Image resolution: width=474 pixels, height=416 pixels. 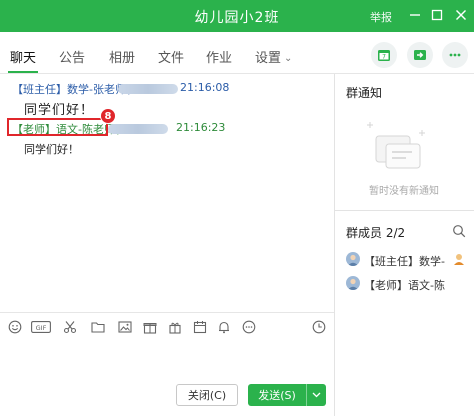 I want to click on history-clock-icon, so click(x=319, y=327).